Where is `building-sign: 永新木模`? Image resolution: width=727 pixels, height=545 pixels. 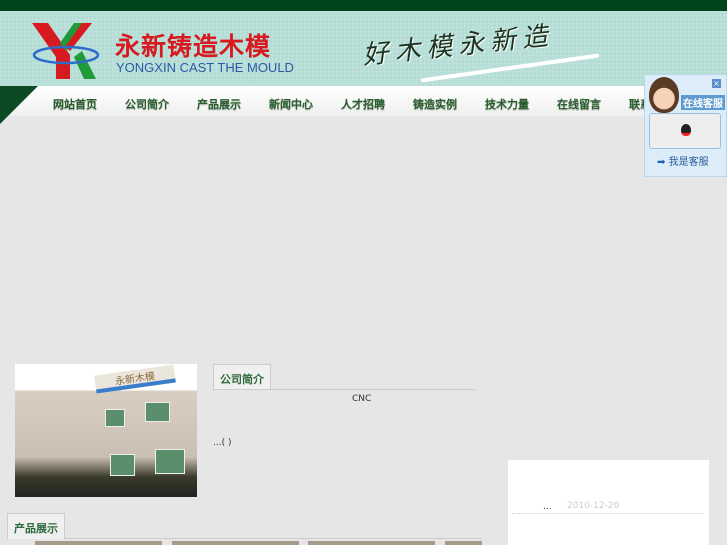
building-sign: 永新木模 is located at coordinates (135, 379).